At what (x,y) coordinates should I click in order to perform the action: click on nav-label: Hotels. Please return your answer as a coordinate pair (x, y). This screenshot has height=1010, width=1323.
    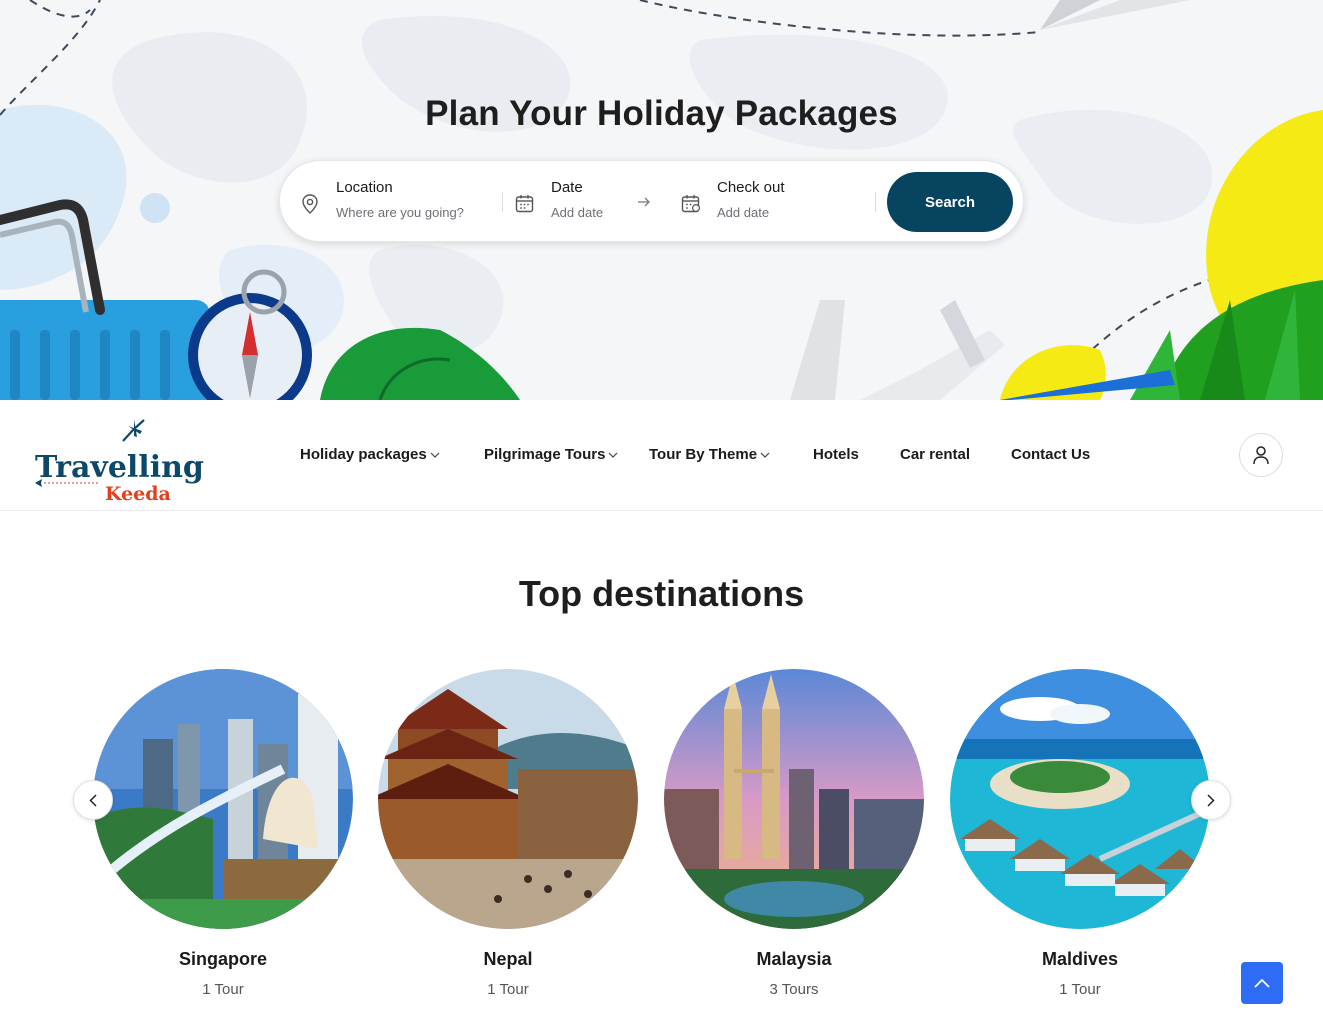
    Looking at the image, I should click on (836, 454).